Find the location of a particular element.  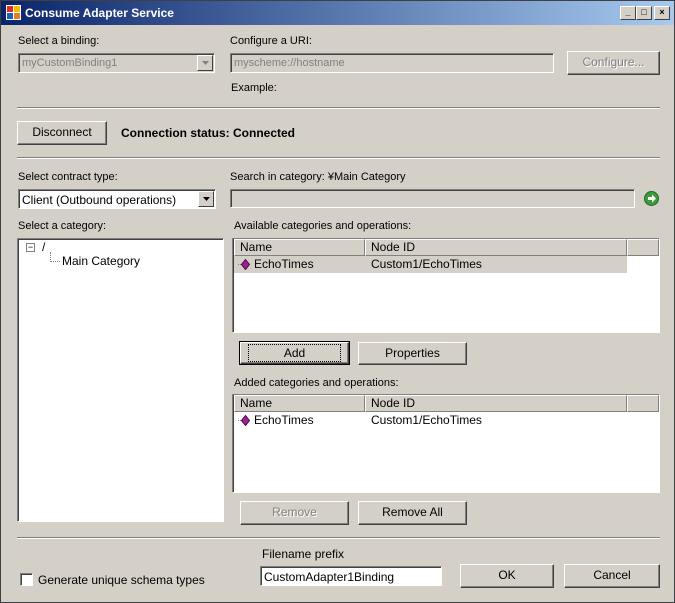

tree-node-root: / is located at coordinates (43, 247).